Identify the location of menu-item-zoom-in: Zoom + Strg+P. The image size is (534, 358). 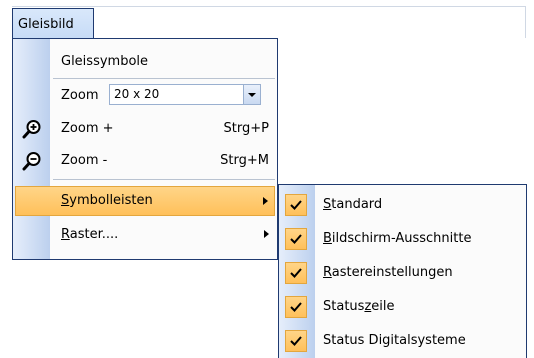
(145, 128).